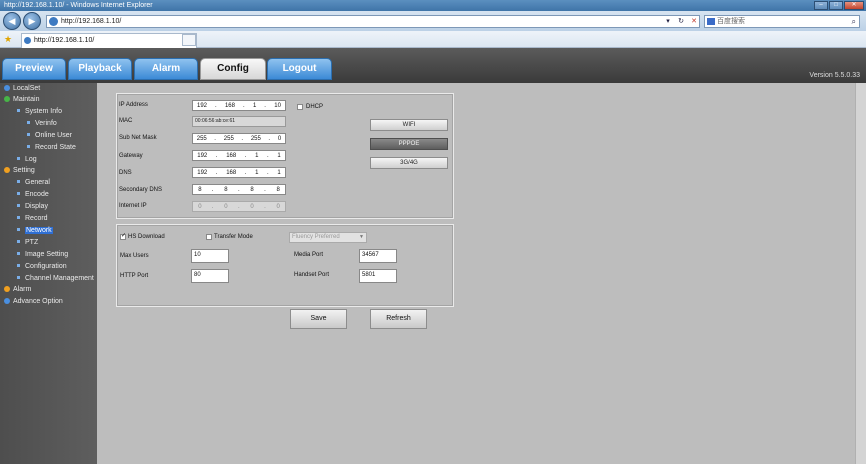 The width and height of the screenshot is (866, 464). I want to click on tab-playback: Playback, so click(100, 69).